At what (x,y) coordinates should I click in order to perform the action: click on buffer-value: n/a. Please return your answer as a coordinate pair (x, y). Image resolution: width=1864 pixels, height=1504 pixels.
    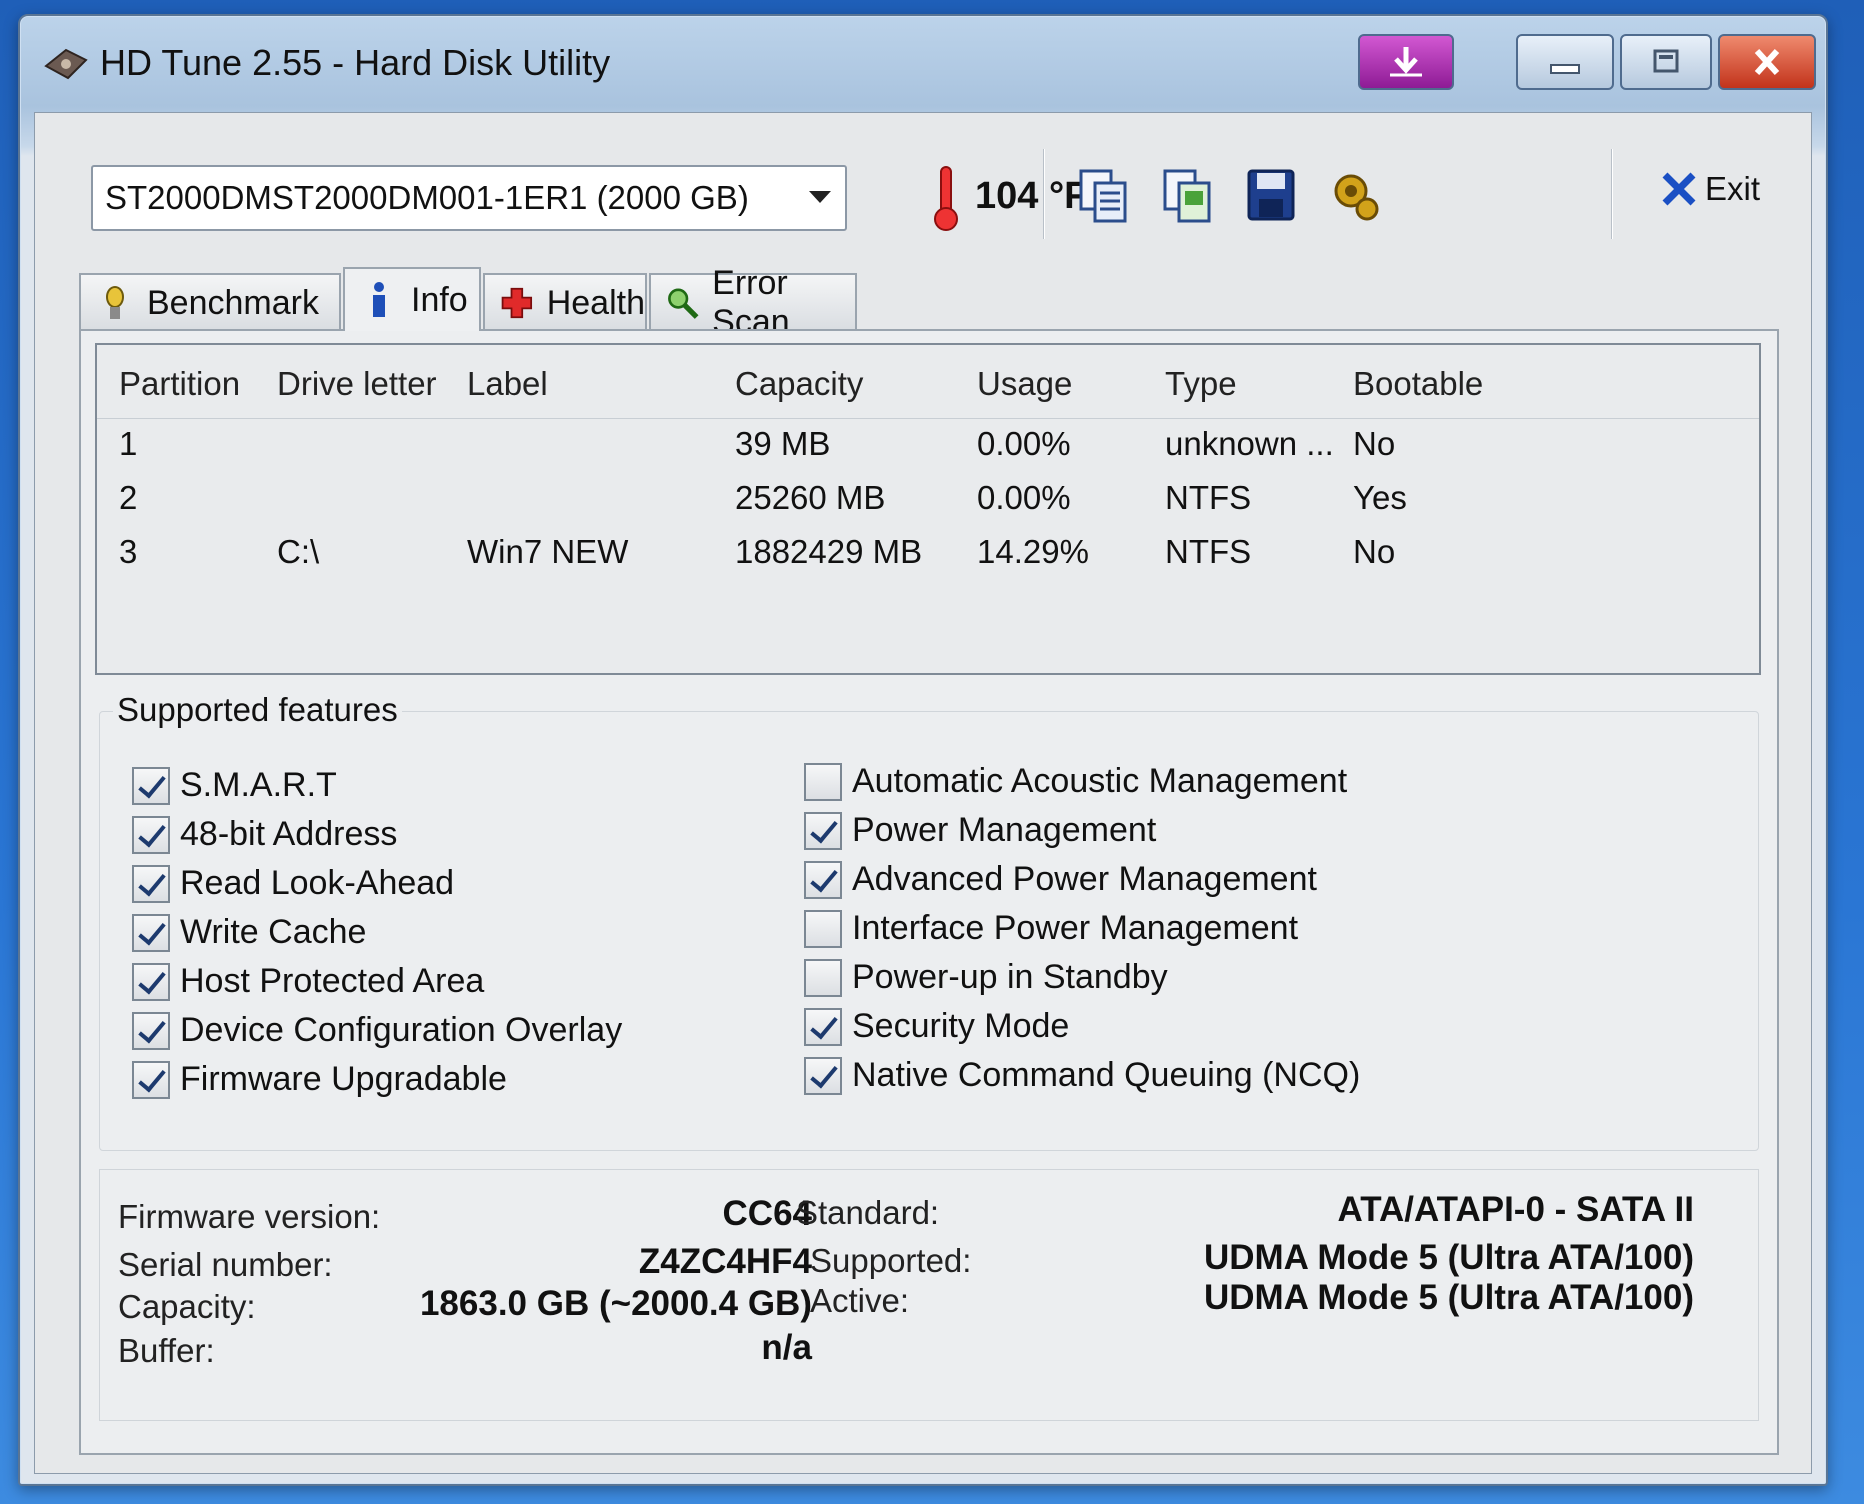
    Looking at the image, I should click on (786, 1347).